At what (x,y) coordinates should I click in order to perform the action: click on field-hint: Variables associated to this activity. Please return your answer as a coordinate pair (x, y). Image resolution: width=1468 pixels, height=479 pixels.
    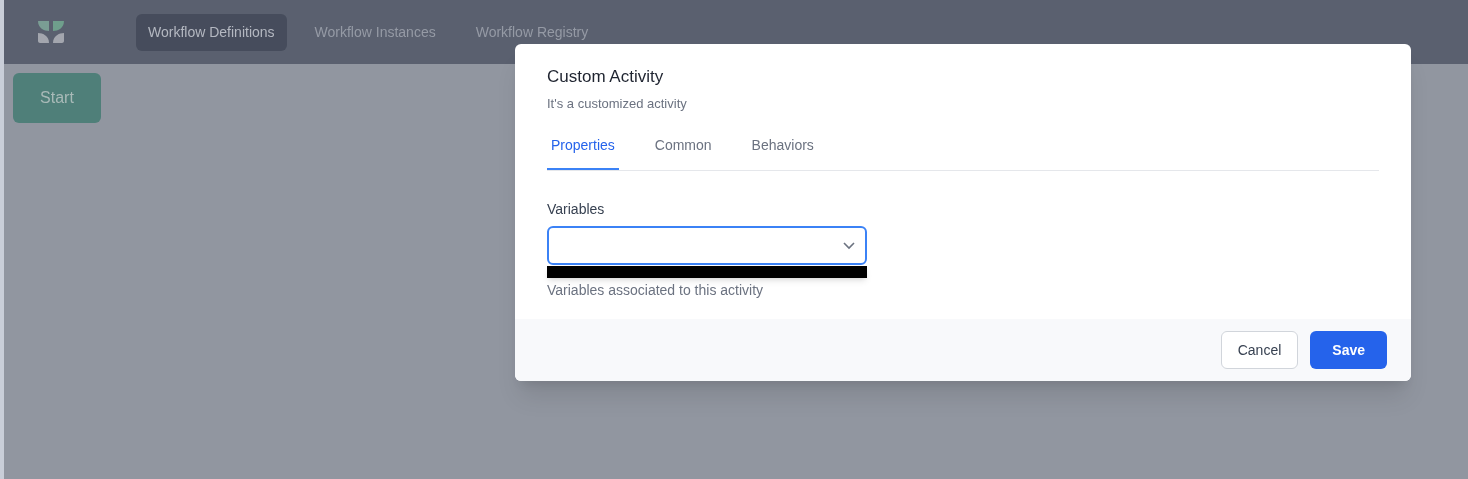
    Looking at the image, I should click on (656, 290).